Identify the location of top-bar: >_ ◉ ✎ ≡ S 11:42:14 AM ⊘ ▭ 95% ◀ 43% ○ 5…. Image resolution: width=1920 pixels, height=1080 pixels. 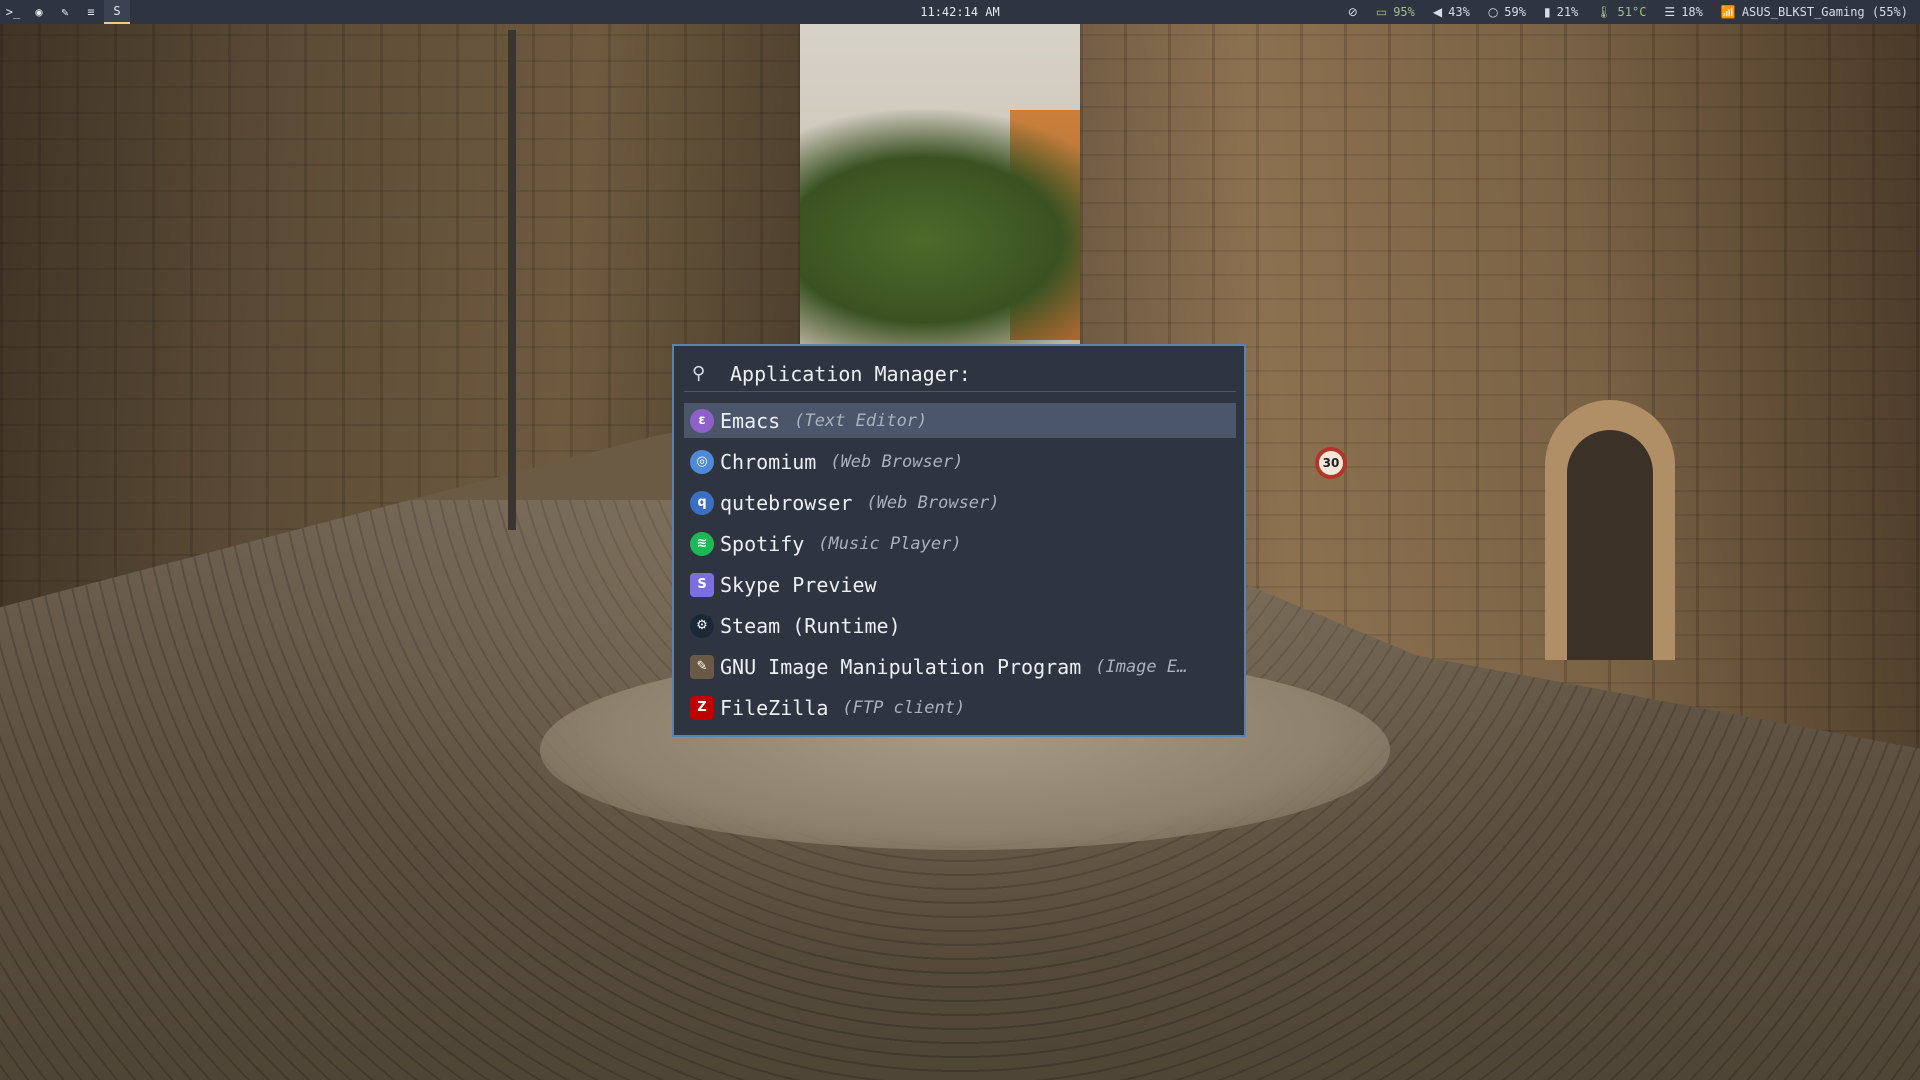
(960, 12).